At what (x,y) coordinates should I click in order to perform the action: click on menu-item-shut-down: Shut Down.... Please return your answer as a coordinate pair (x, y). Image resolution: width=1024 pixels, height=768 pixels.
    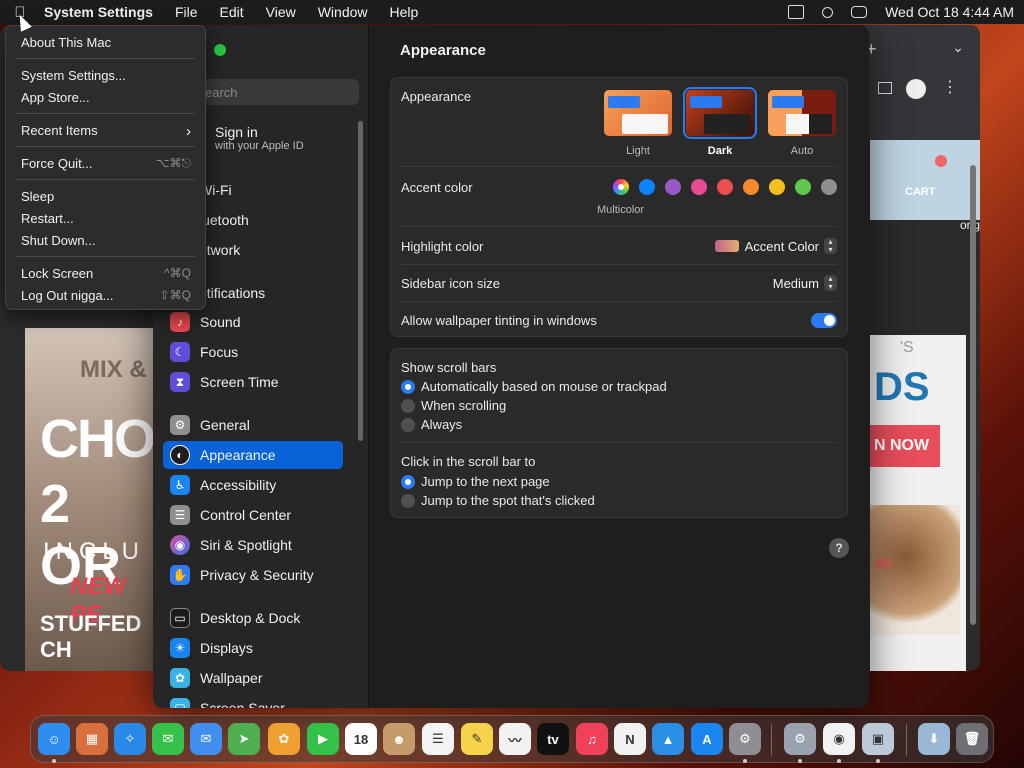
    Looking at the image, I should click on (106, 240).